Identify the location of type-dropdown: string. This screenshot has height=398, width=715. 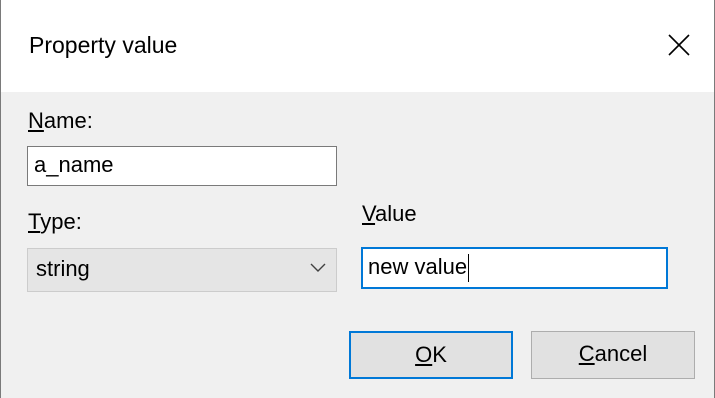
(182, 270).